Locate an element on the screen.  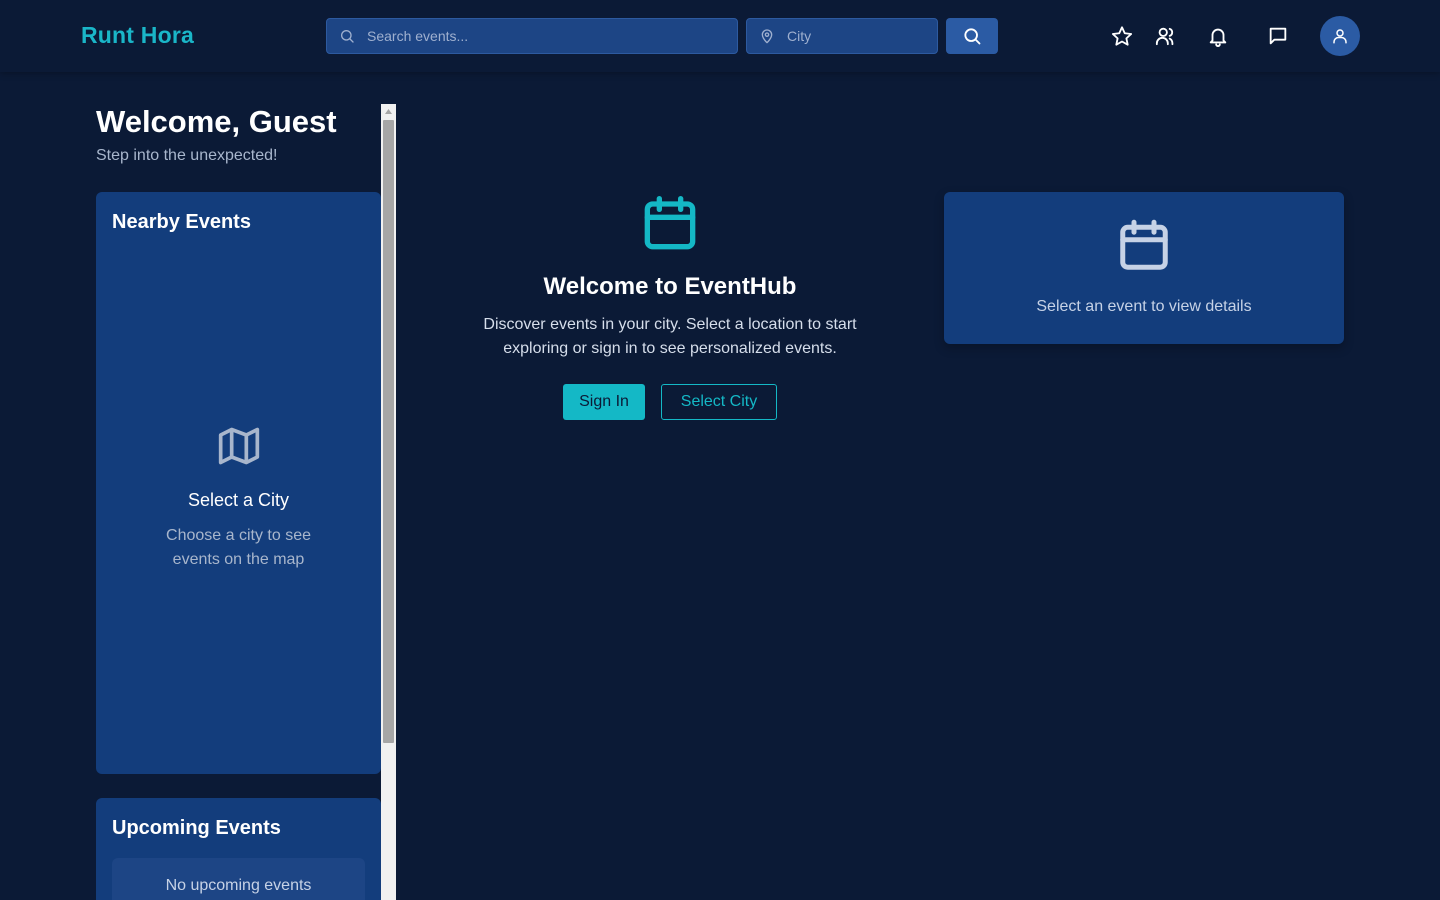
welcome-subtitle: Step into the unexpected! is located at coordinates (187, 155).